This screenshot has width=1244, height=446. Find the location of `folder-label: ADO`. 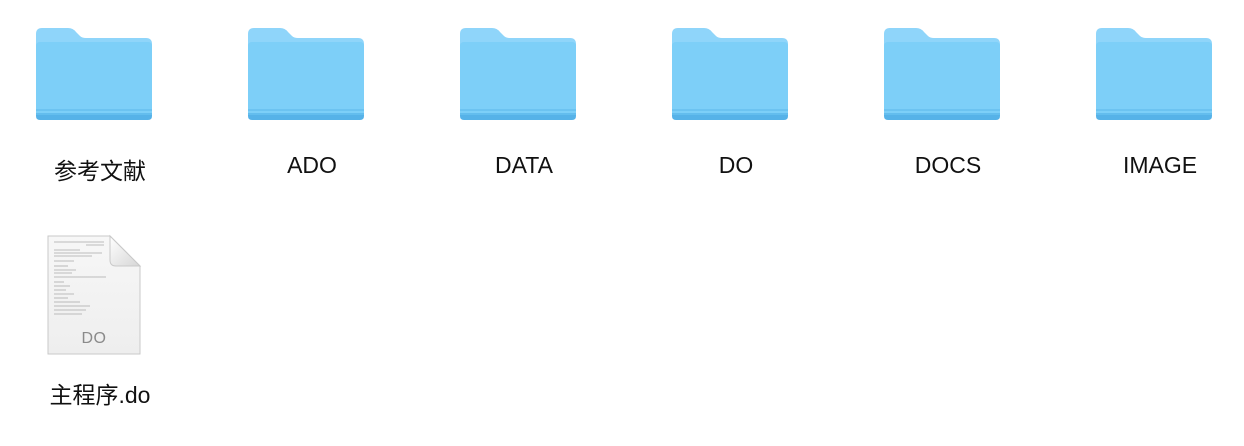

folder-label: ADO is located at coordinates (312, 165).